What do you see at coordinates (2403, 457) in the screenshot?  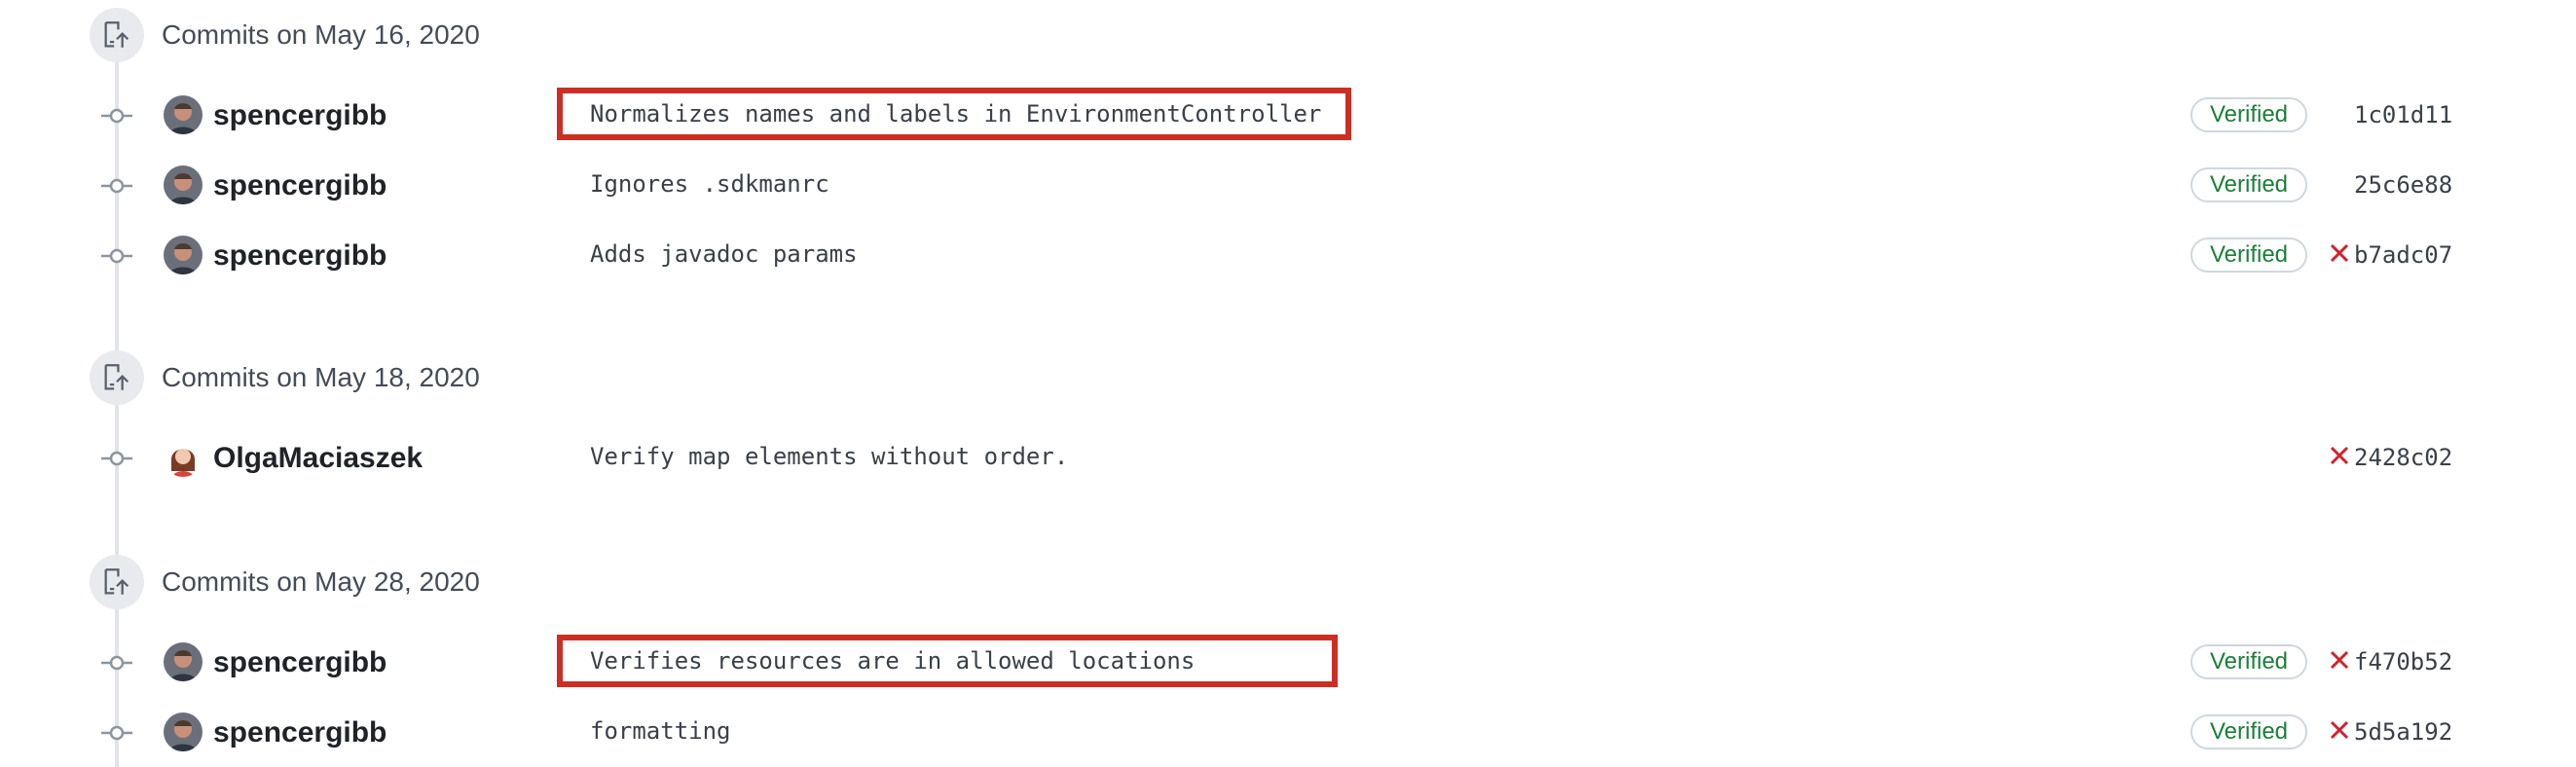 I see `commit-sha-link: 2428c02` at bounding box center [2403, 457].